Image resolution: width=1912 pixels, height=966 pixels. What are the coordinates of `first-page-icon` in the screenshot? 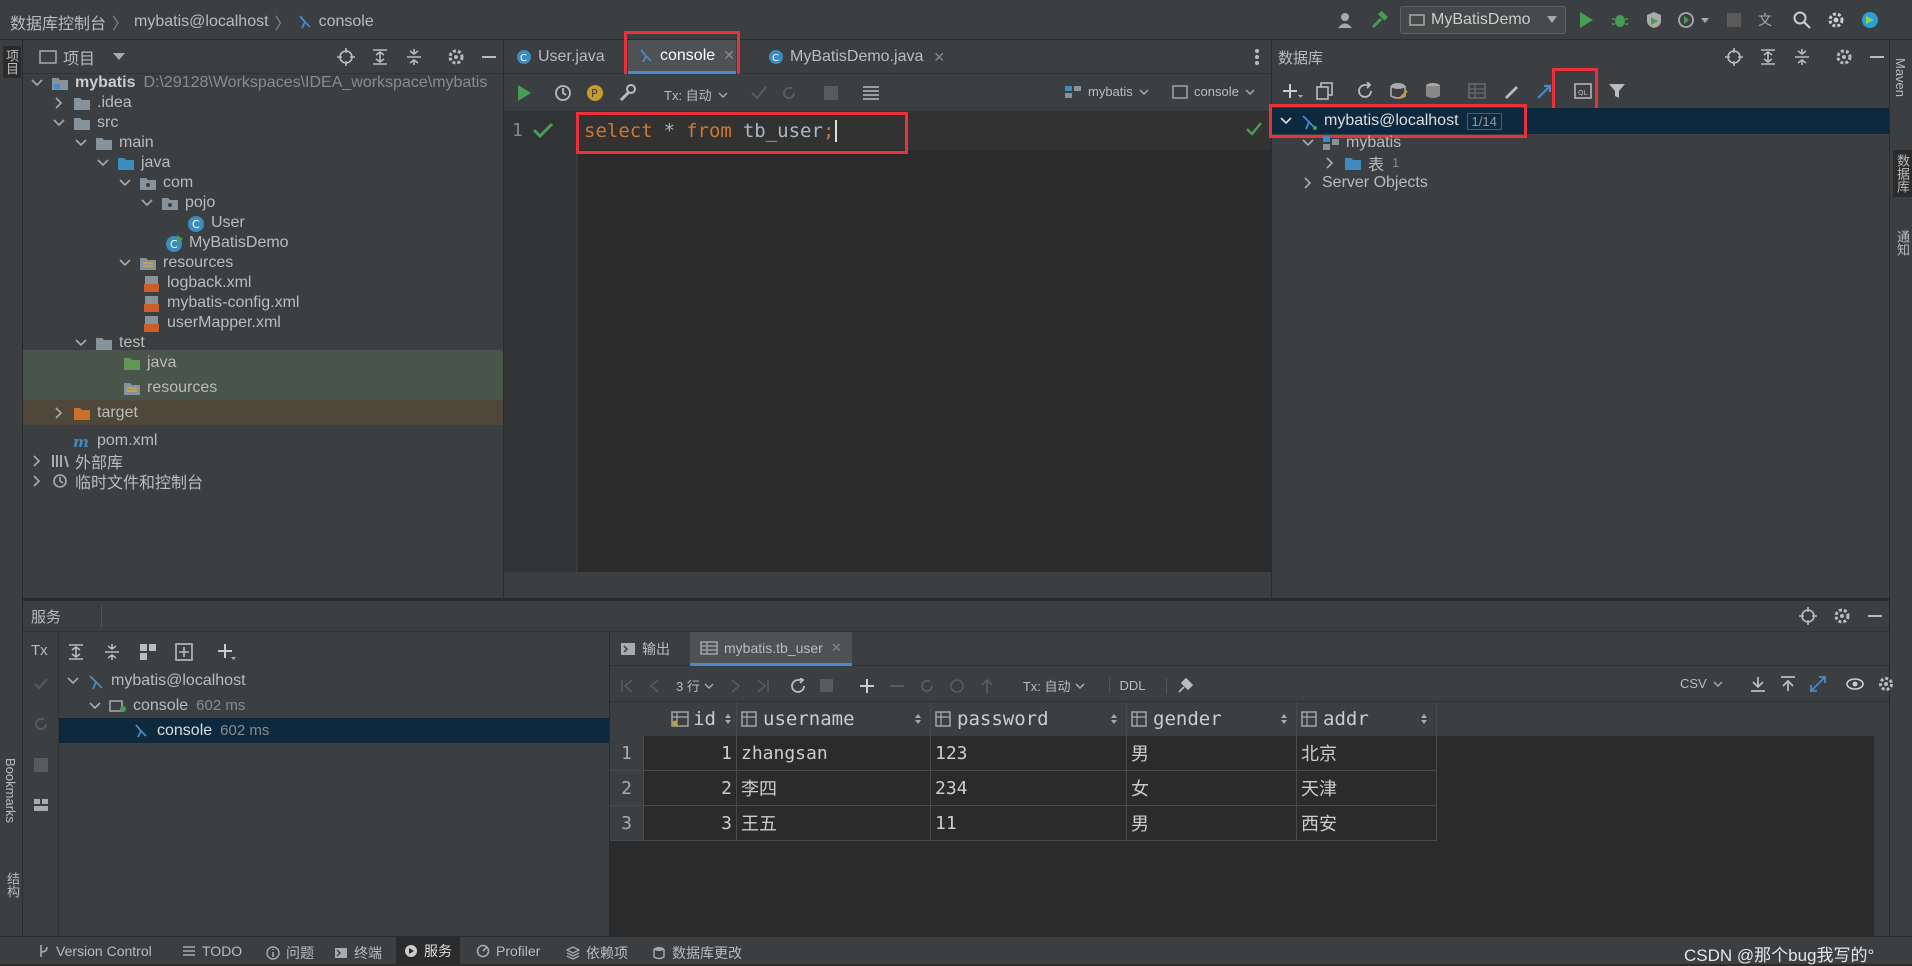 It's located at (627, 685).